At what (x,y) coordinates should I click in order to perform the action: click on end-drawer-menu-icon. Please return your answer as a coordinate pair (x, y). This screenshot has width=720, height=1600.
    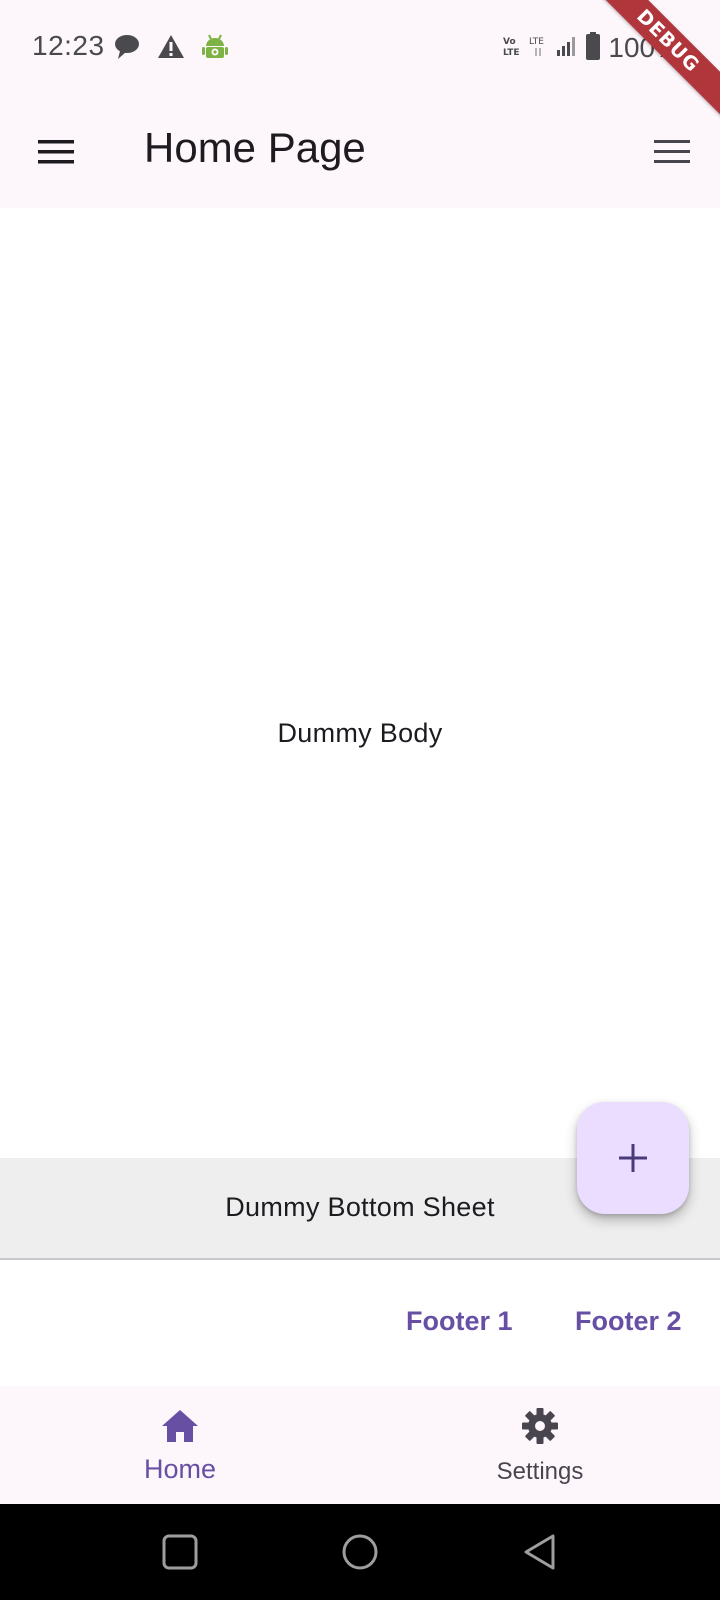
    Looking at the image, I should click on (672, 152).